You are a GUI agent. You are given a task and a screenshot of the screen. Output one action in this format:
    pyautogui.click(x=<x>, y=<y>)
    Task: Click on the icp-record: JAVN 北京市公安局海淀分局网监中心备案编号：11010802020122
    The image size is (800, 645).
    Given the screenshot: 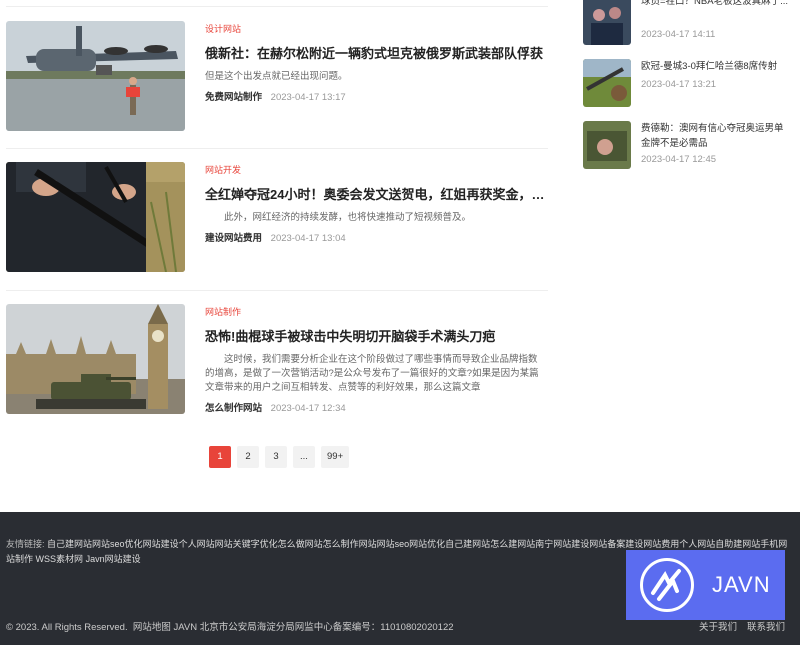 What is the action you would take?
    pyautogui.click(x=314, y=627)
    